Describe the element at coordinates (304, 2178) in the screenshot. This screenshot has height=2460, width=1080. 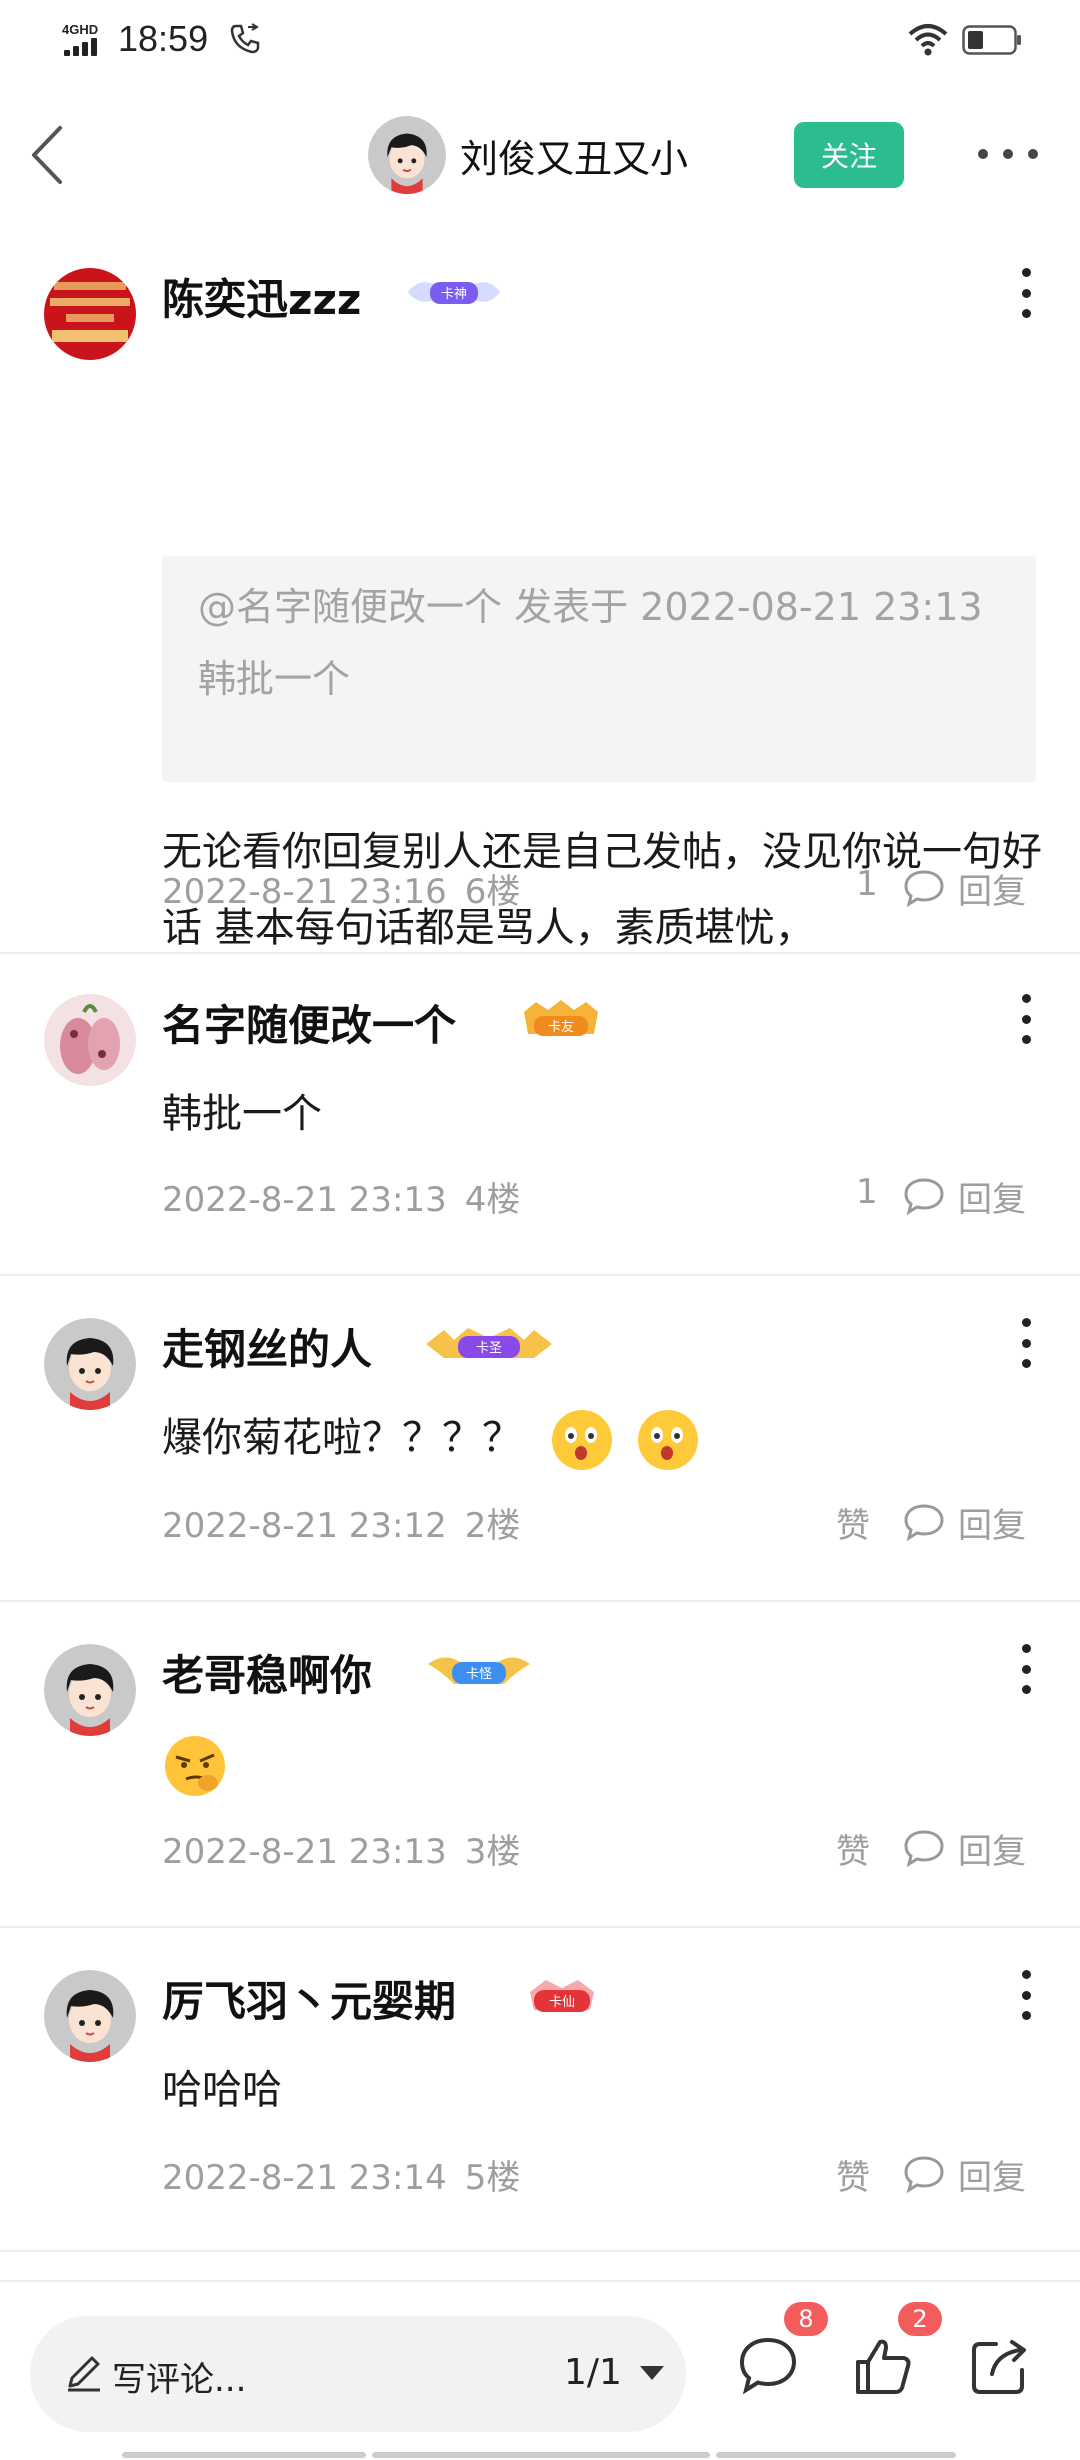
I see `comment-time: 2022-8-21 23:14` at that location.